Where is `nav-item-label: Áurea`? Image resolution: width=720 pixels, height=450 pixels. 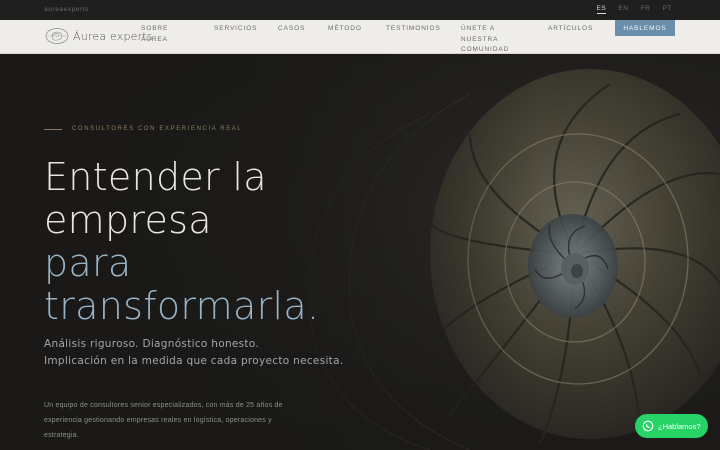 nav-item-label: Áurea is located at coordinates (154, 39).